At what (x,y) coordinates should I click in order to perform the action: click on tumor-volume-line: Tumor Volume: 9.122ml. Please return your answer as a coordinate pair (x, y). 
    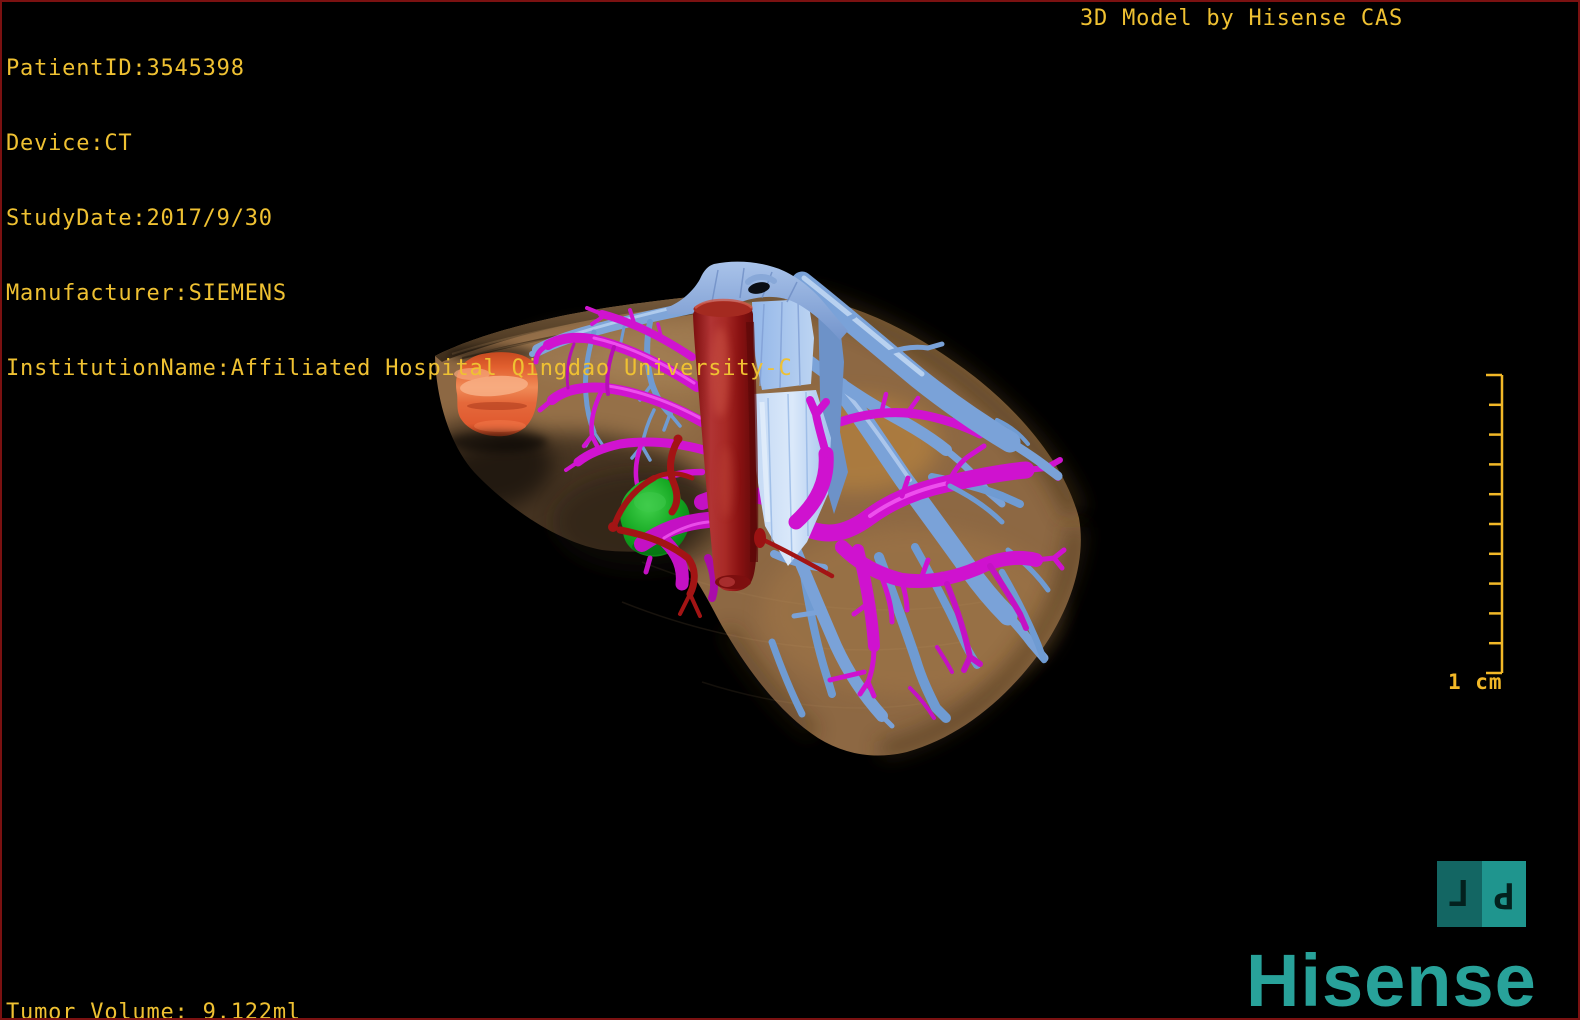
    Looking at the image, I should click on (153, 1010).